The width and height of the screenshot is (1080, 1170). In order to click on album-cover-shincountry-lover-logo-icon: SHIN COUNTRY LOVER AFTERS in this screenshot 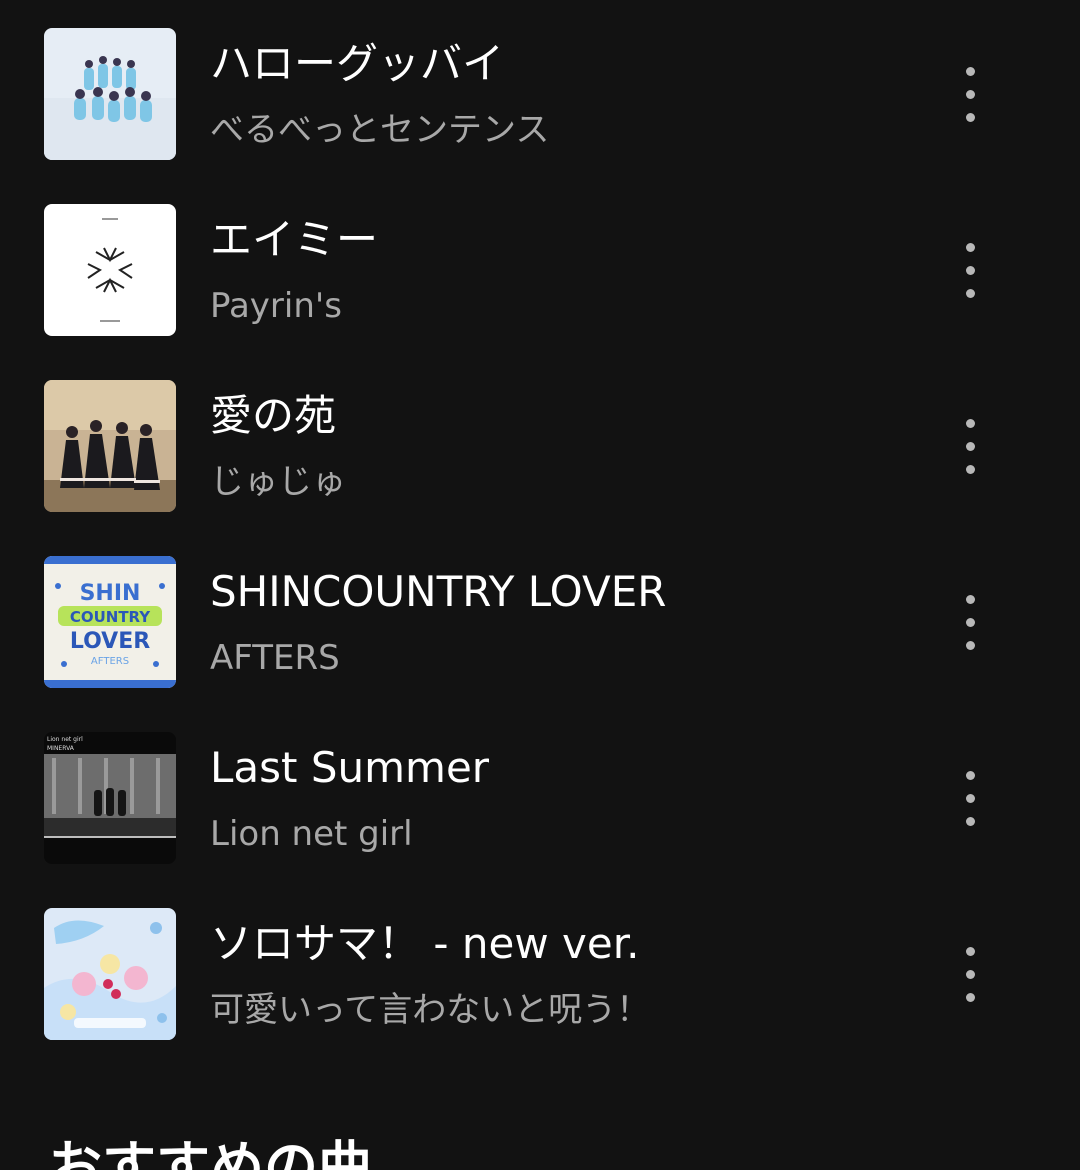, I will do `click(110, 622)`.